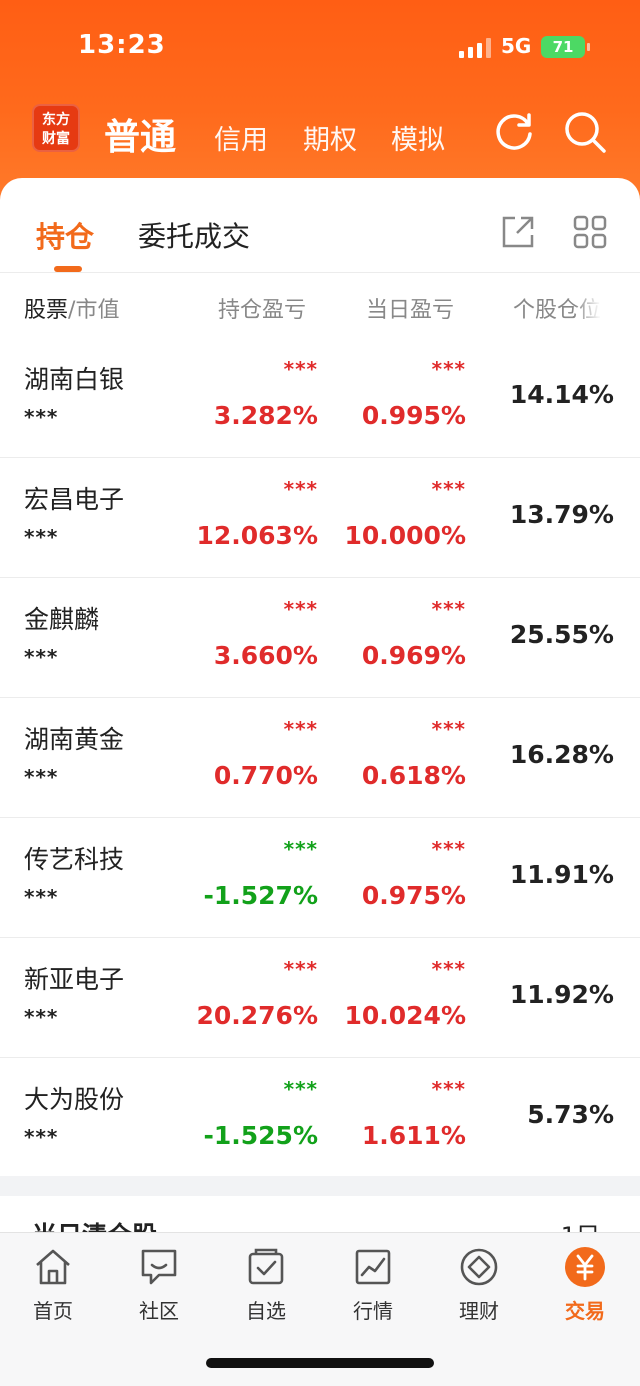  What do you see at coordinates (194, 235) in the screenshot?
I see `tab-orders-trades: 委托成交` at bounding box center [194, 235].